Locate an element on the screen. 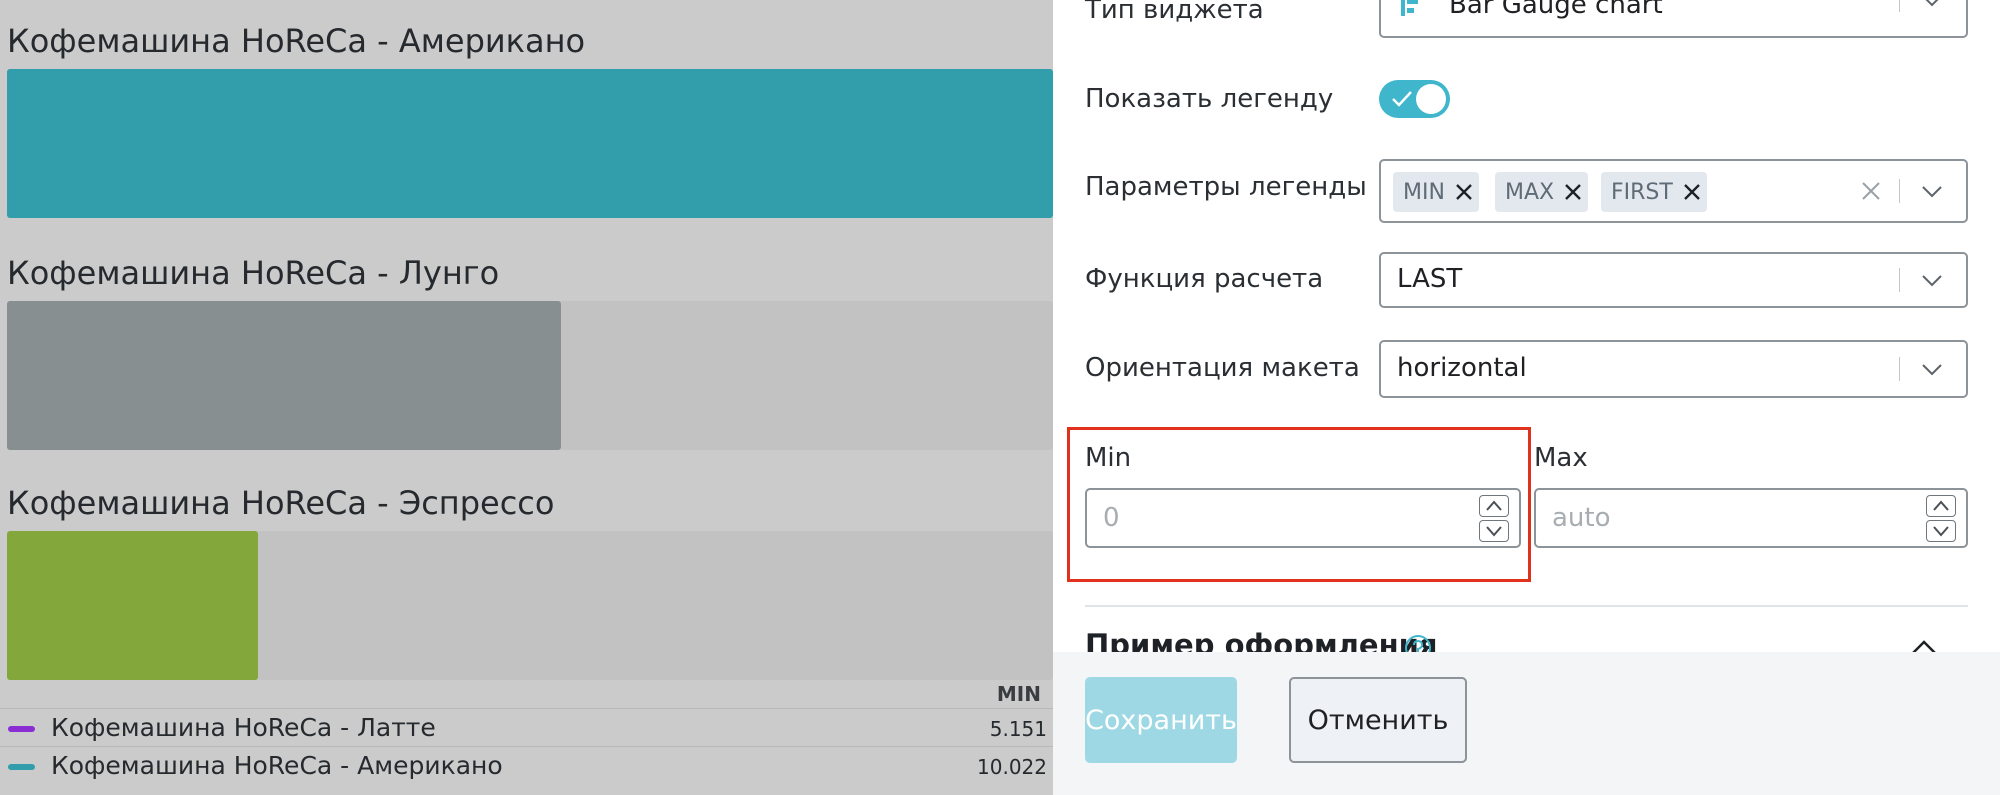  tag-label: FIRST is located at coordinates (1642, 192).